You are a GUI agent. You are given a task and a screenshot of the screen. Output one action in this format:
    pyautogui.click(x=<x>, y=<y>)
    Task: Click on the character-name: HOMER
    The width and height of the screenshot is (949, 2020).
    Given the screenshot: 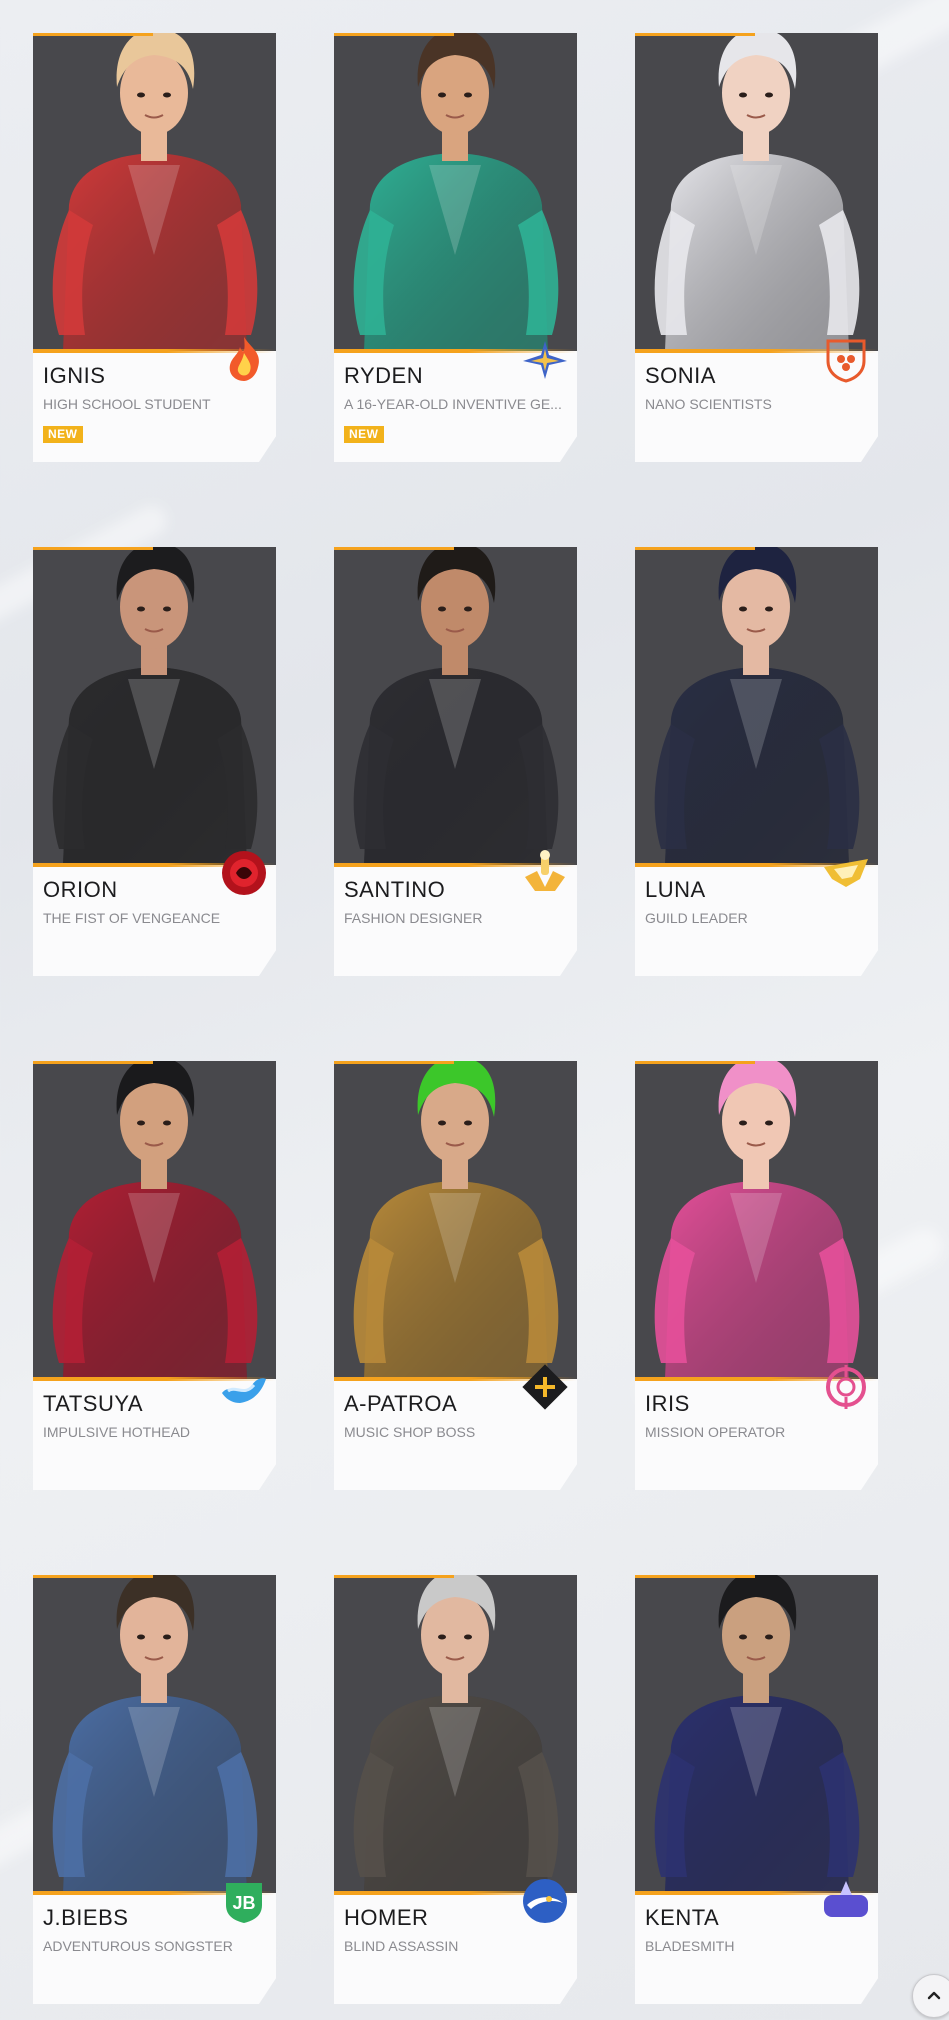 What is the action you would take?
    pyautogui.click(x=386, y=1917)
    